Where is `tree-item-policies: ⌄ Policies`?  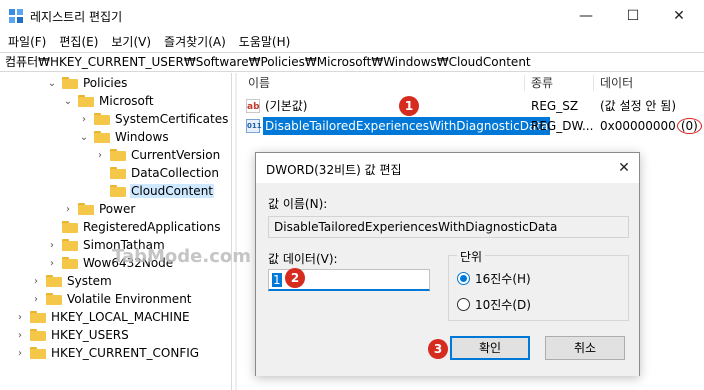
tree-item-policies: ⌄ Policies is located at coordinates (87, 83).